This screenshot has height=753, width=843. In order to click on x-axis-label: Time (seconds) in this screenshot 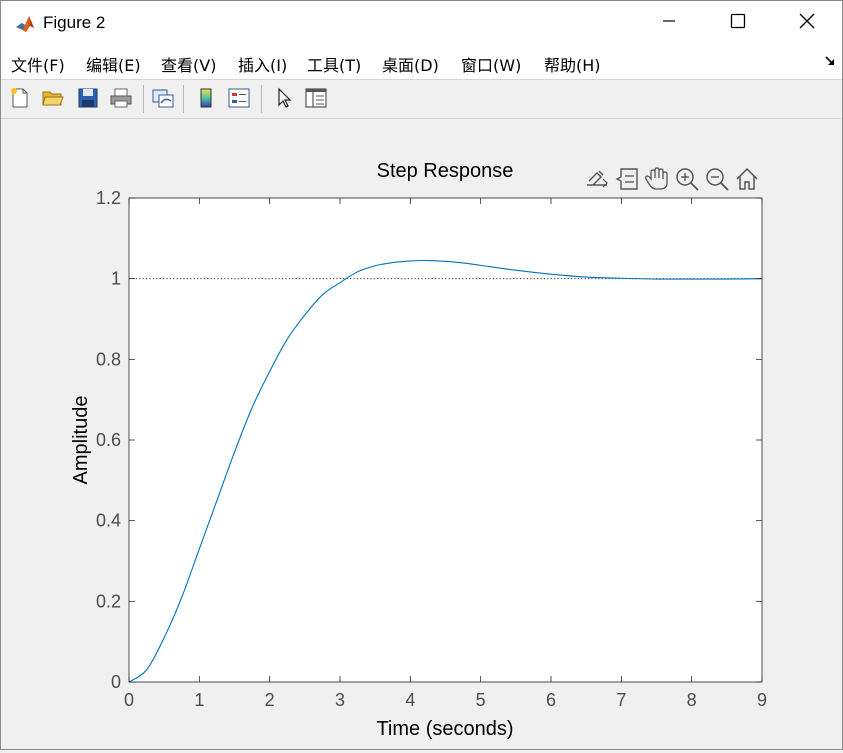, I will do `click(444, 729)`.